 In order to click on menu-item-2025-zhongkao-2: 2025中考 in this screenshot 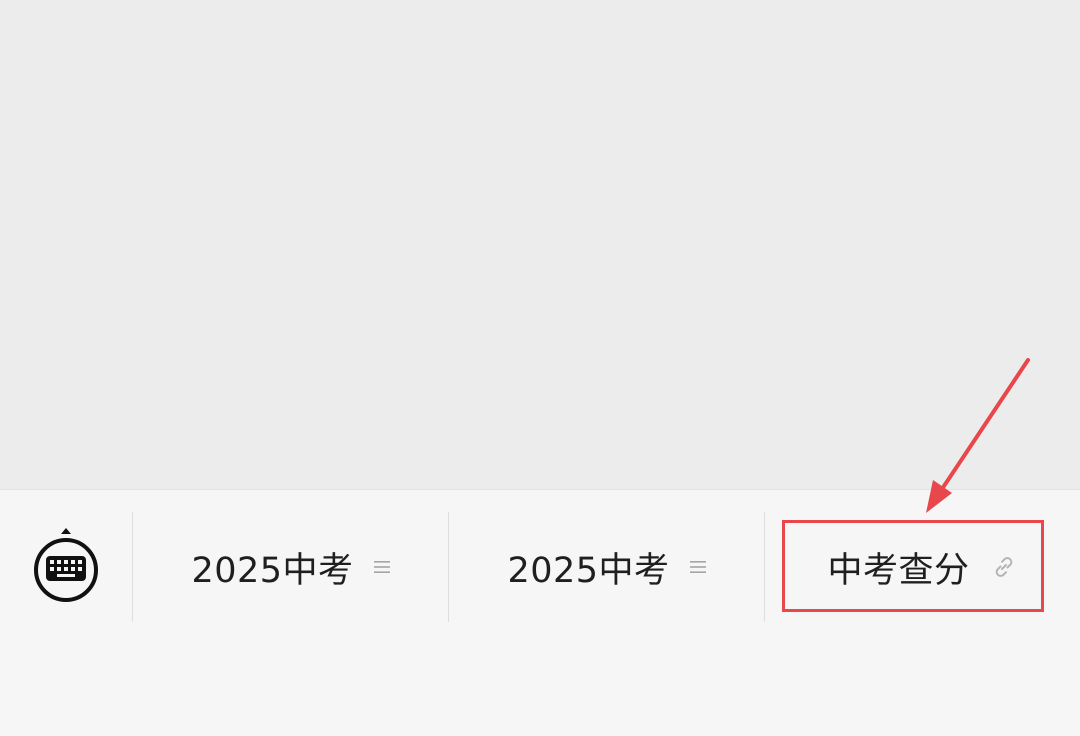, I will do `click(606, 567)`.